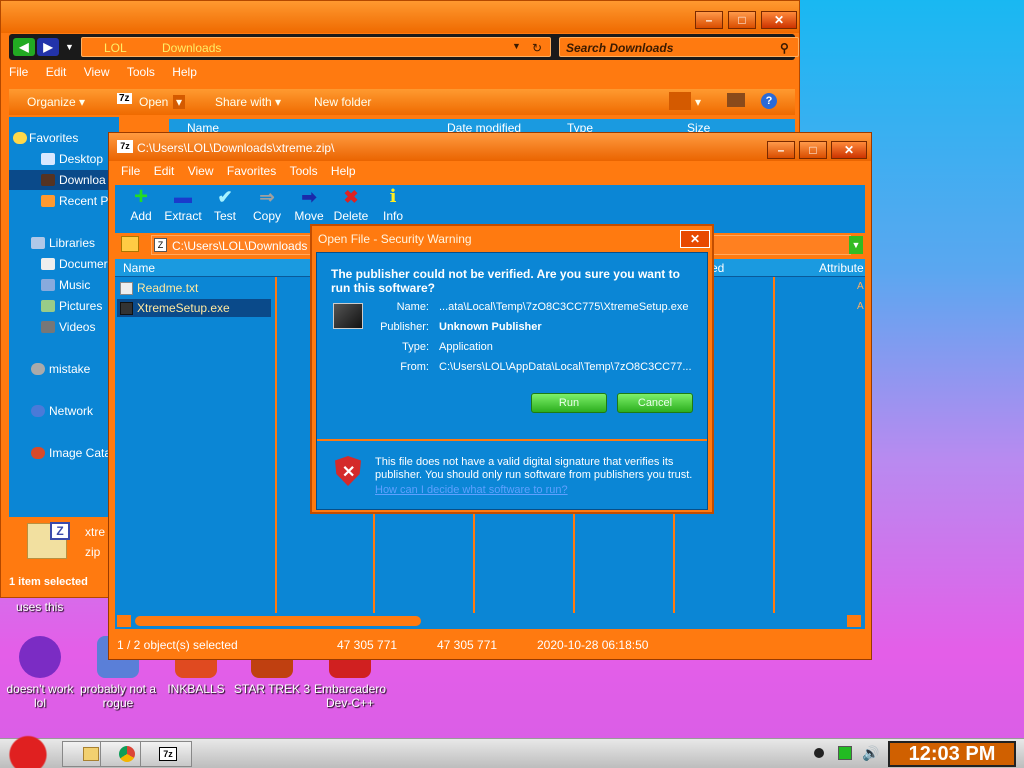 The image size is (1024, 768). Describe the element at coordinates (781, 150) in the screenshot. I see `7zip-minimize-button: –` at that location.